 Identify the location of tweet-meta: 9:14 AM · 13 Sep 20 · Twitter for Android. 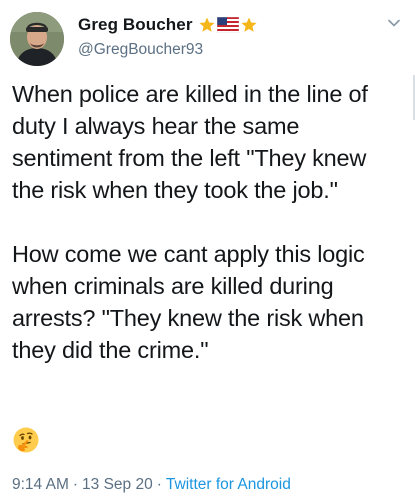
(151, 485).